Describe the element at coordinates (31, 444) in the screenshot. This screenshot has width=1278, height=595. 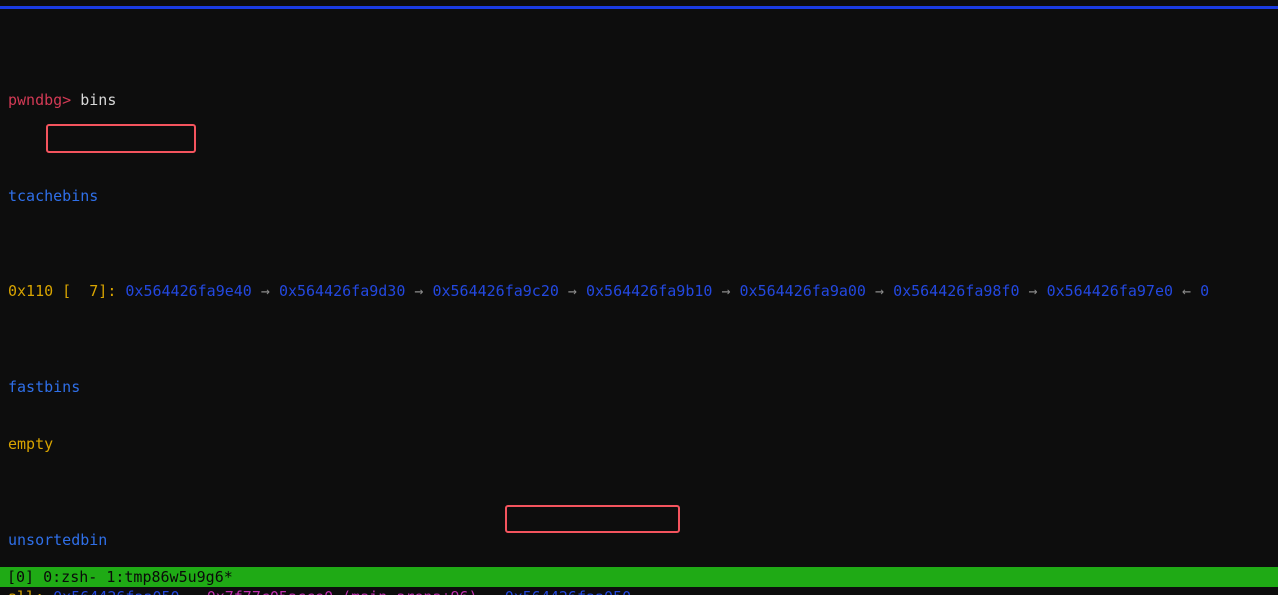
I see `fastbins-value: empty` at that location.